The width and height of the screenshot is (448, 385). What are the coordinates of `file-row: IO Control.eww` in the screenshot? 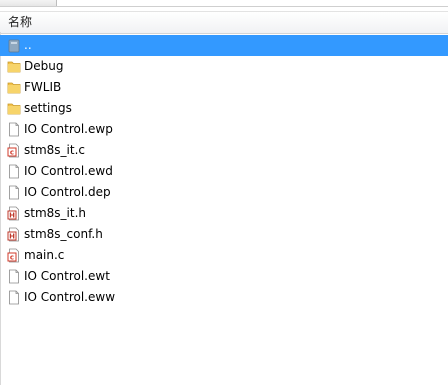 It's located at (224, 297).